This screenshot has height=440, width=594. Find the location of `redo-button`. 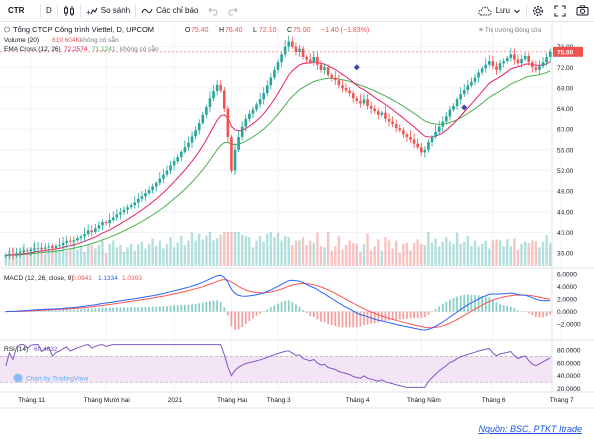

redo-button is located at coordinates (233, 11).